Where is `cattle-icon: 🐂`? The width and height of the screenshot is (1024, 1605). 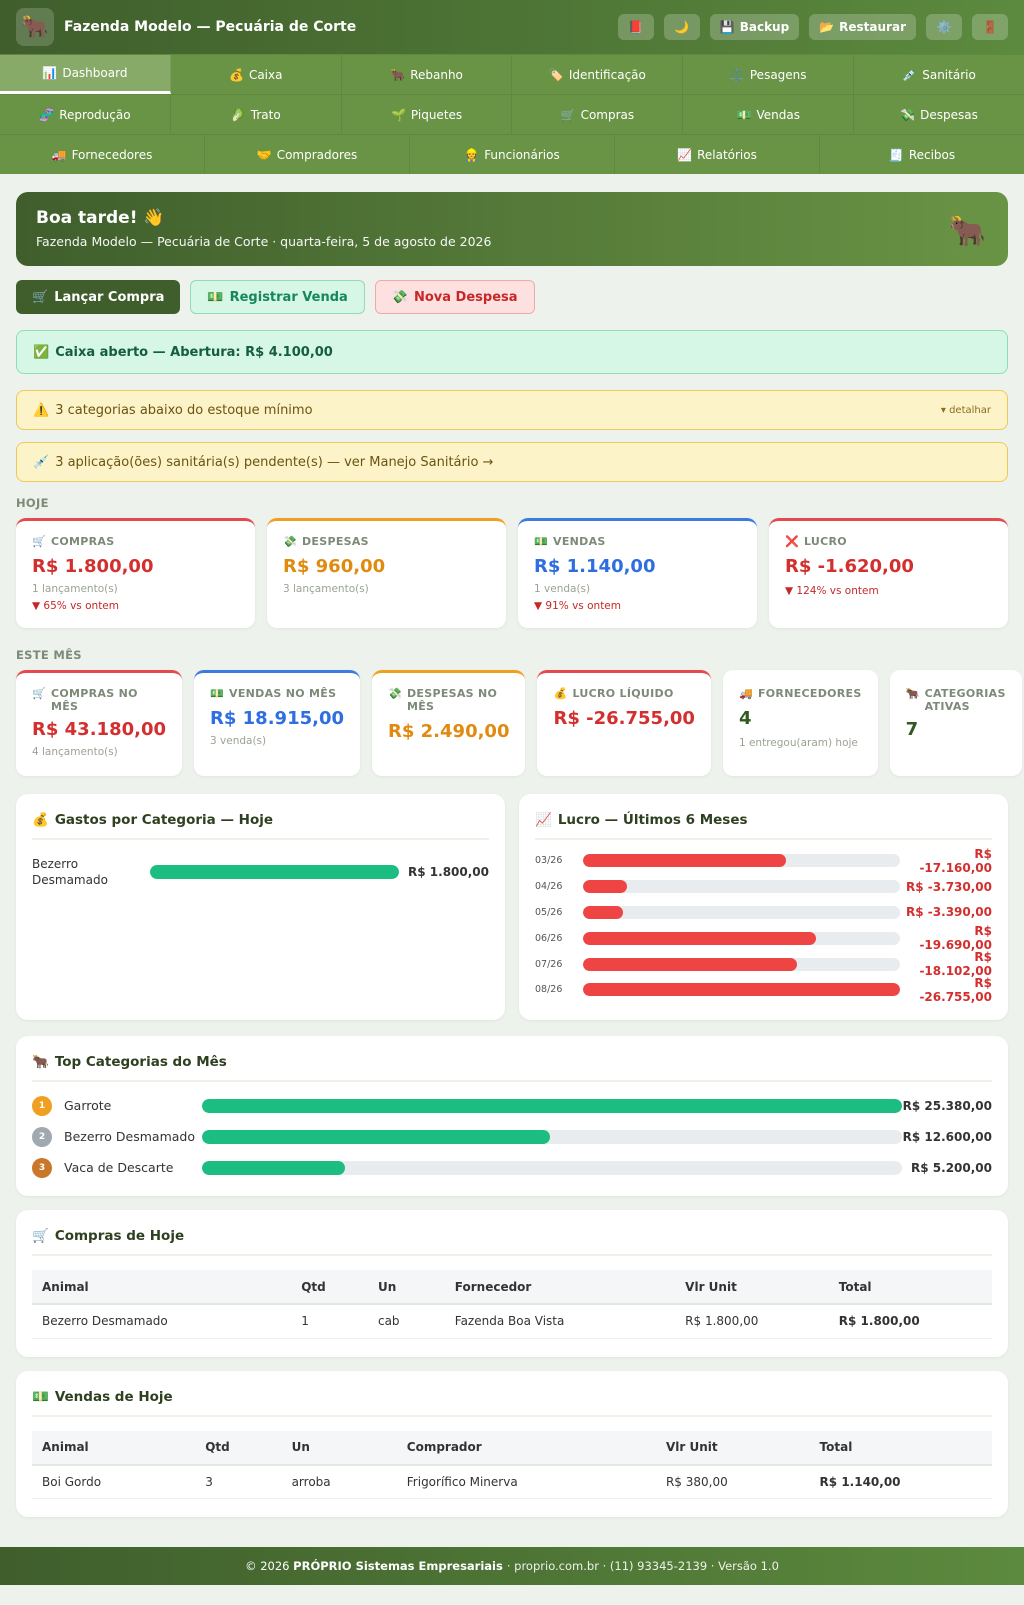 cattle-icon: 🐂 is located at coordinates (40, 1062).